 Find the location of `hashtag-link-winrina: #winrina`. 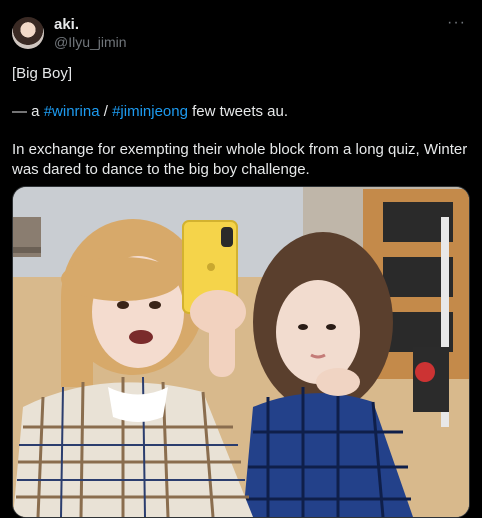

hashtag-link-winrina: #winrina is located at coordinates (72, 111).